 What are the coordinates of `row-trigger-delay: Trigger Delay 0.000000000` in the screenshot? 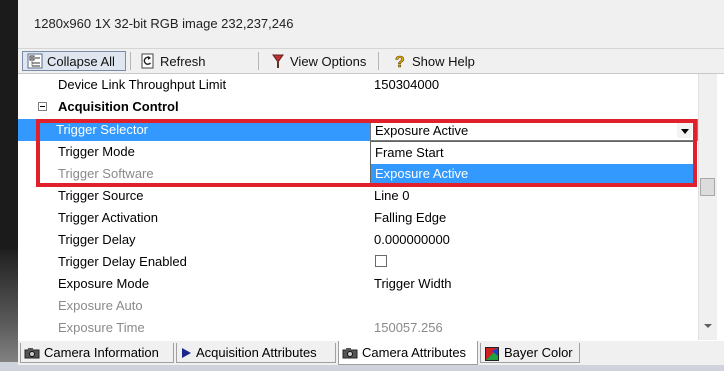 It's located at (358, 240).